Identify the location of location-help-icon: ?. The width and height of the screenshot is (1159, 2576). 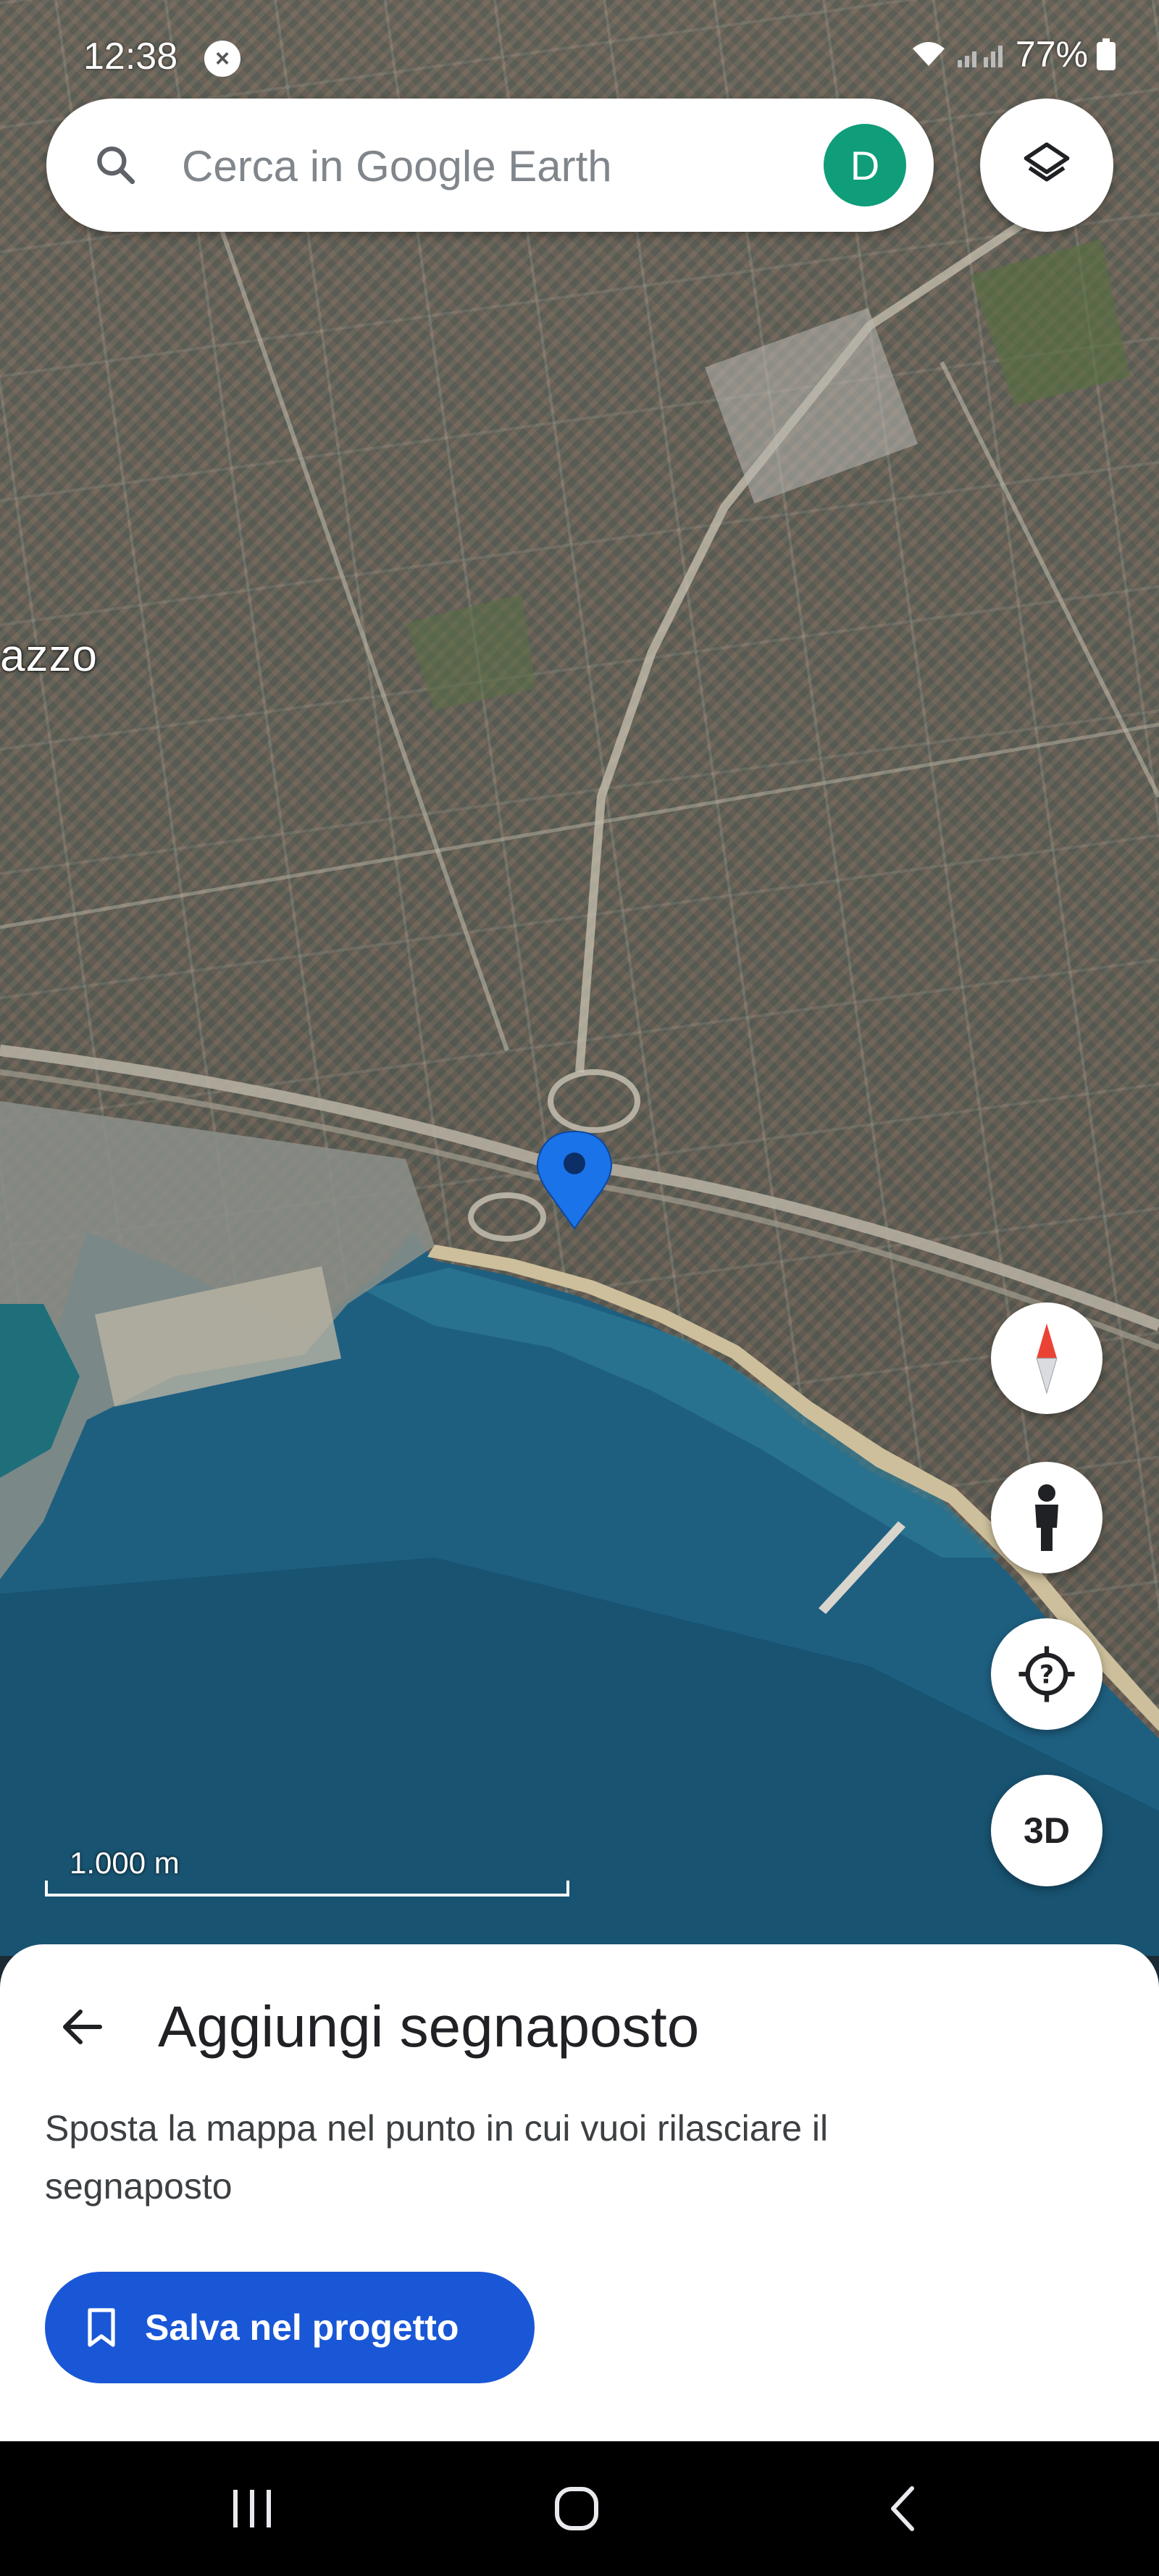
(1046, 1674).